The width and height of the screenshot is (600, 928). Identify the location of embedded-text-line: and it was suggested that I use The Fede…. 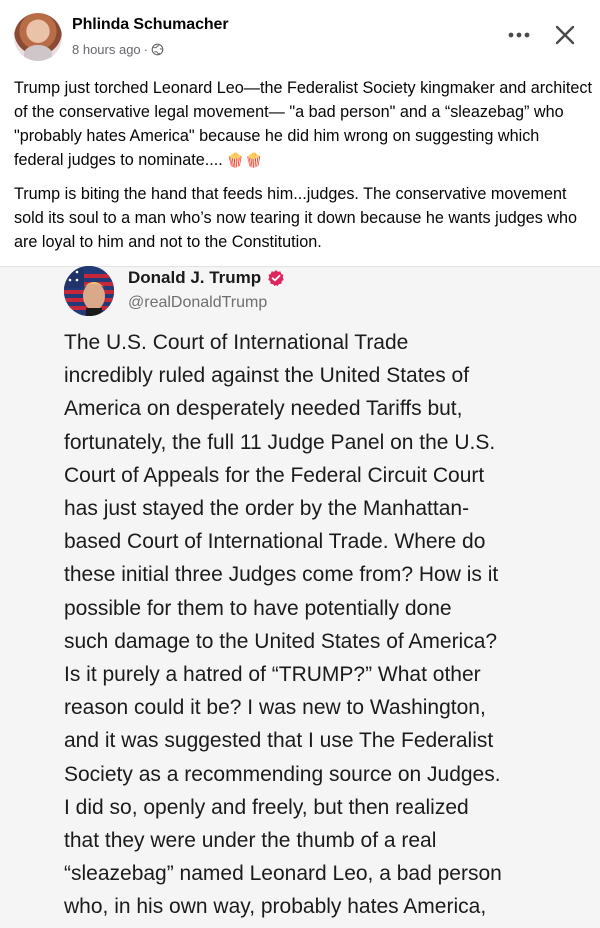
(279, 741).